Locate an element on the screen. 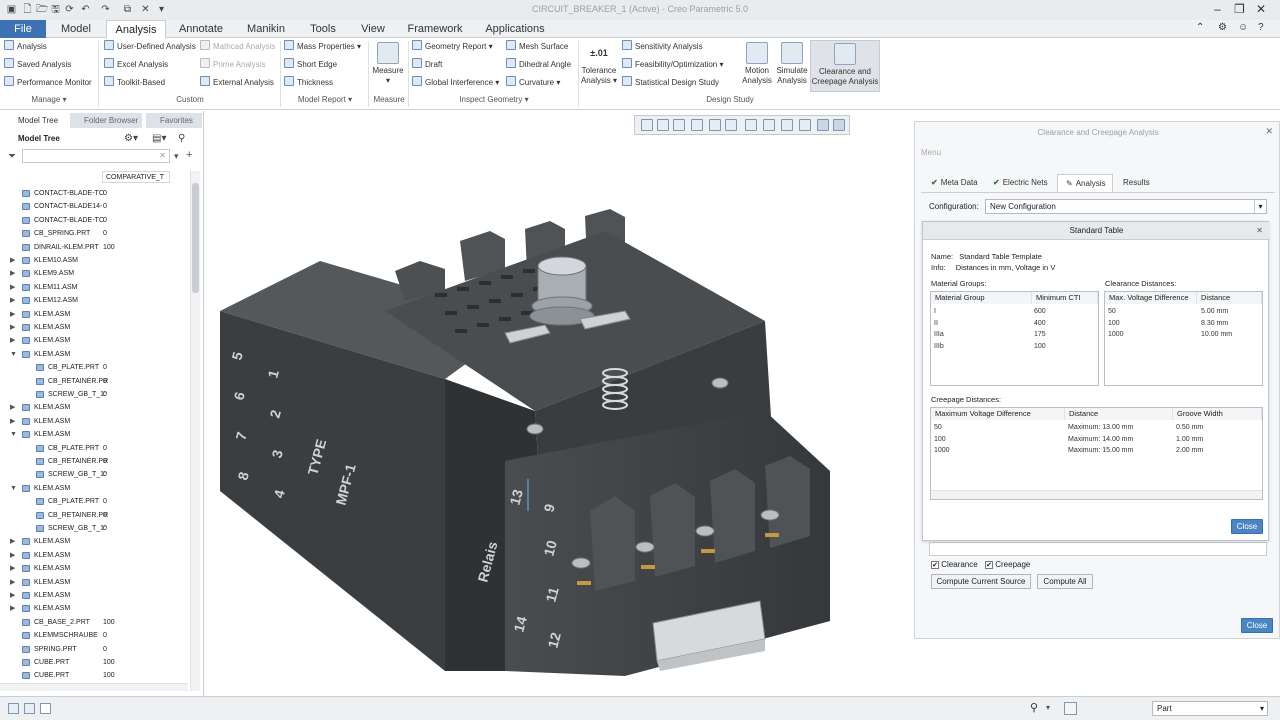 This screenshot has height=720, width=1280. csys-display-icon is located at coordinates (839, 125).